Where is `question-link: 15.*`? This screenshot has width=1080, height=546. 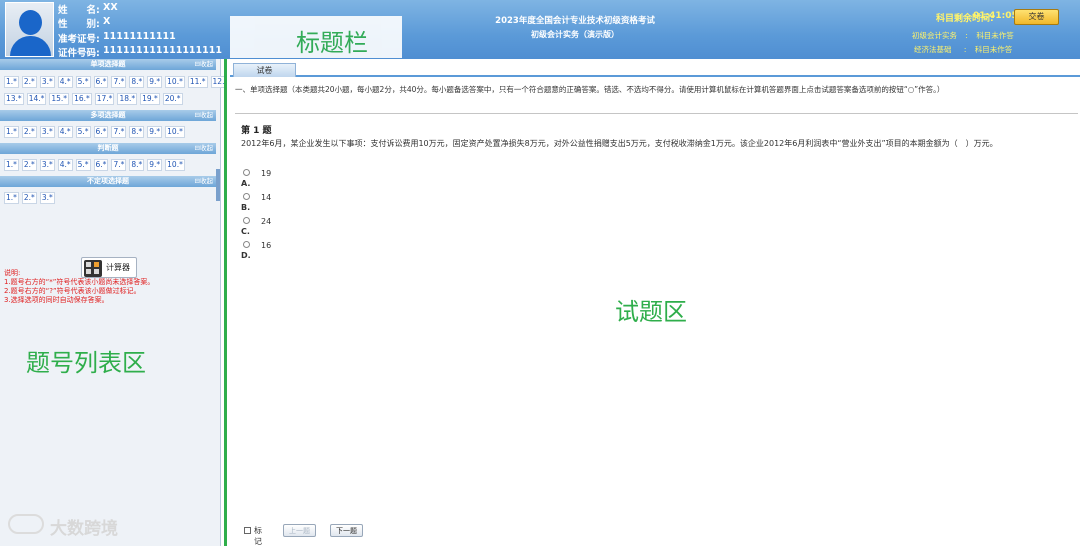
question-link: 15.* is located at coordinates (59, 99).